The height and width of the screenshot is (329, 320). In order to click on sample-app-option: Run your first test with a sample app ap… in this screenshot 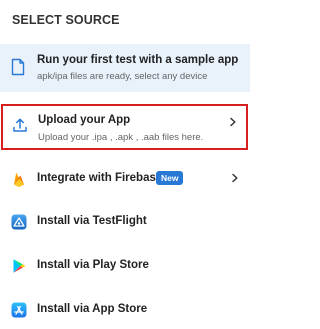, I will do `click(125, 68)`.